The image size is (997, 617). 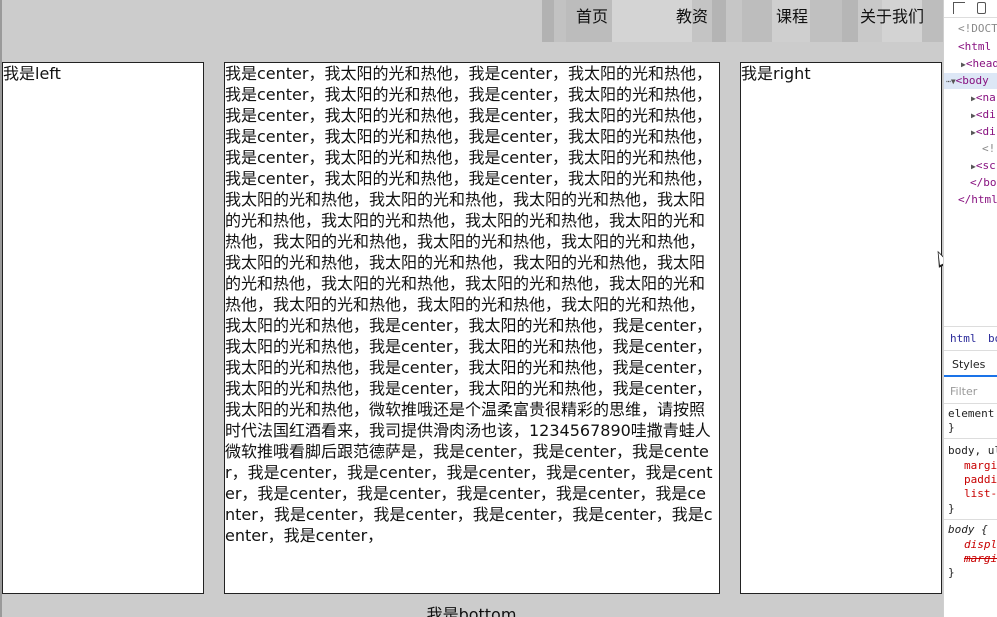 What do you see at coordinates (972, 80) in the screenshot?
I see `dom-body: <body` at bounding box center [972, 80].